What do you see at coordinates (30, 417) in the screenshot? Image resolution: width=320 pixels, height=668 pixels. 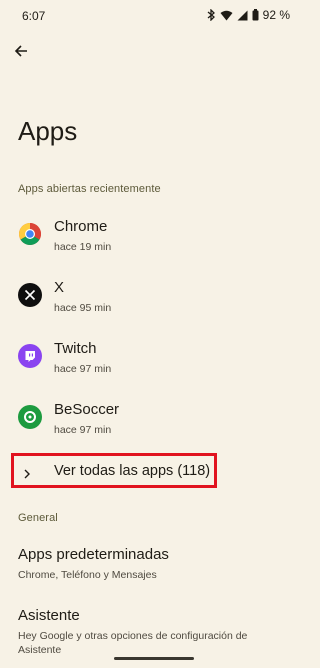 I see `besoccer-icon` at bounding box center [30, 417].